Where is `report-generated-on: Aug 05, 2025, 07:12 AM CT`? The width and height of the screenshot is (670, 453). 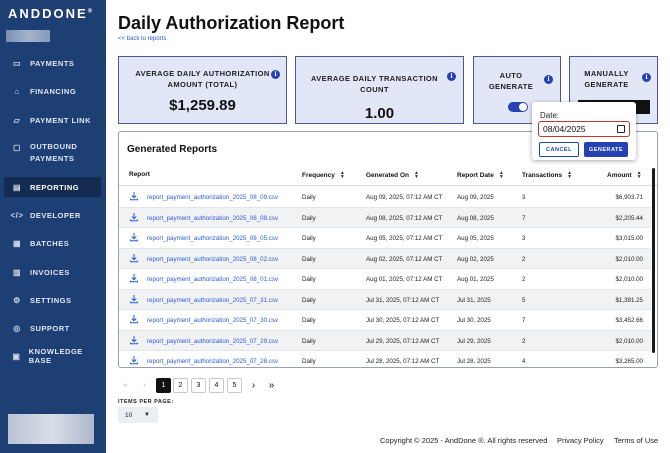
report-generated-on: Aug 05, 2025, 07:12 AM CT is located at coordinates (404, 238).